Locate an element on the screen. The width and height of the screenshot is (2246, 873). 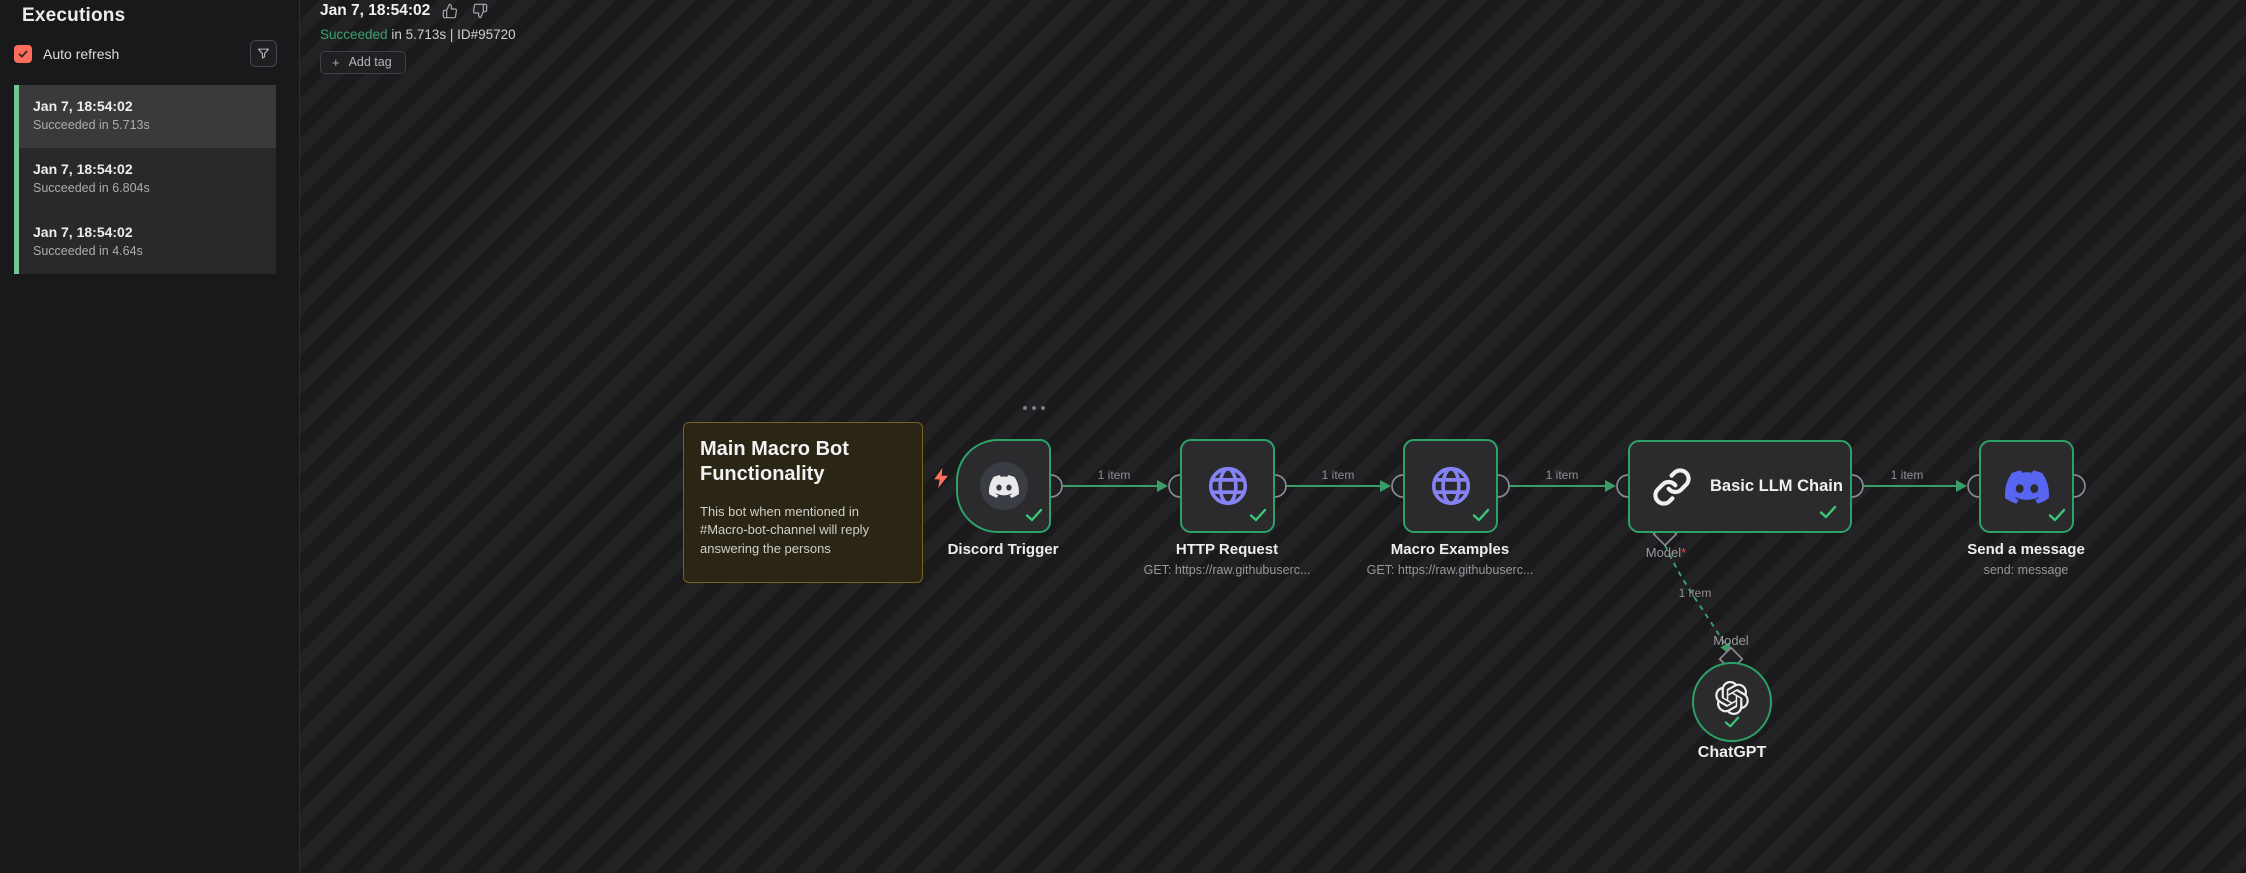
execution-status: Succeeded in 5.713s is located at coordinates (91, 125).